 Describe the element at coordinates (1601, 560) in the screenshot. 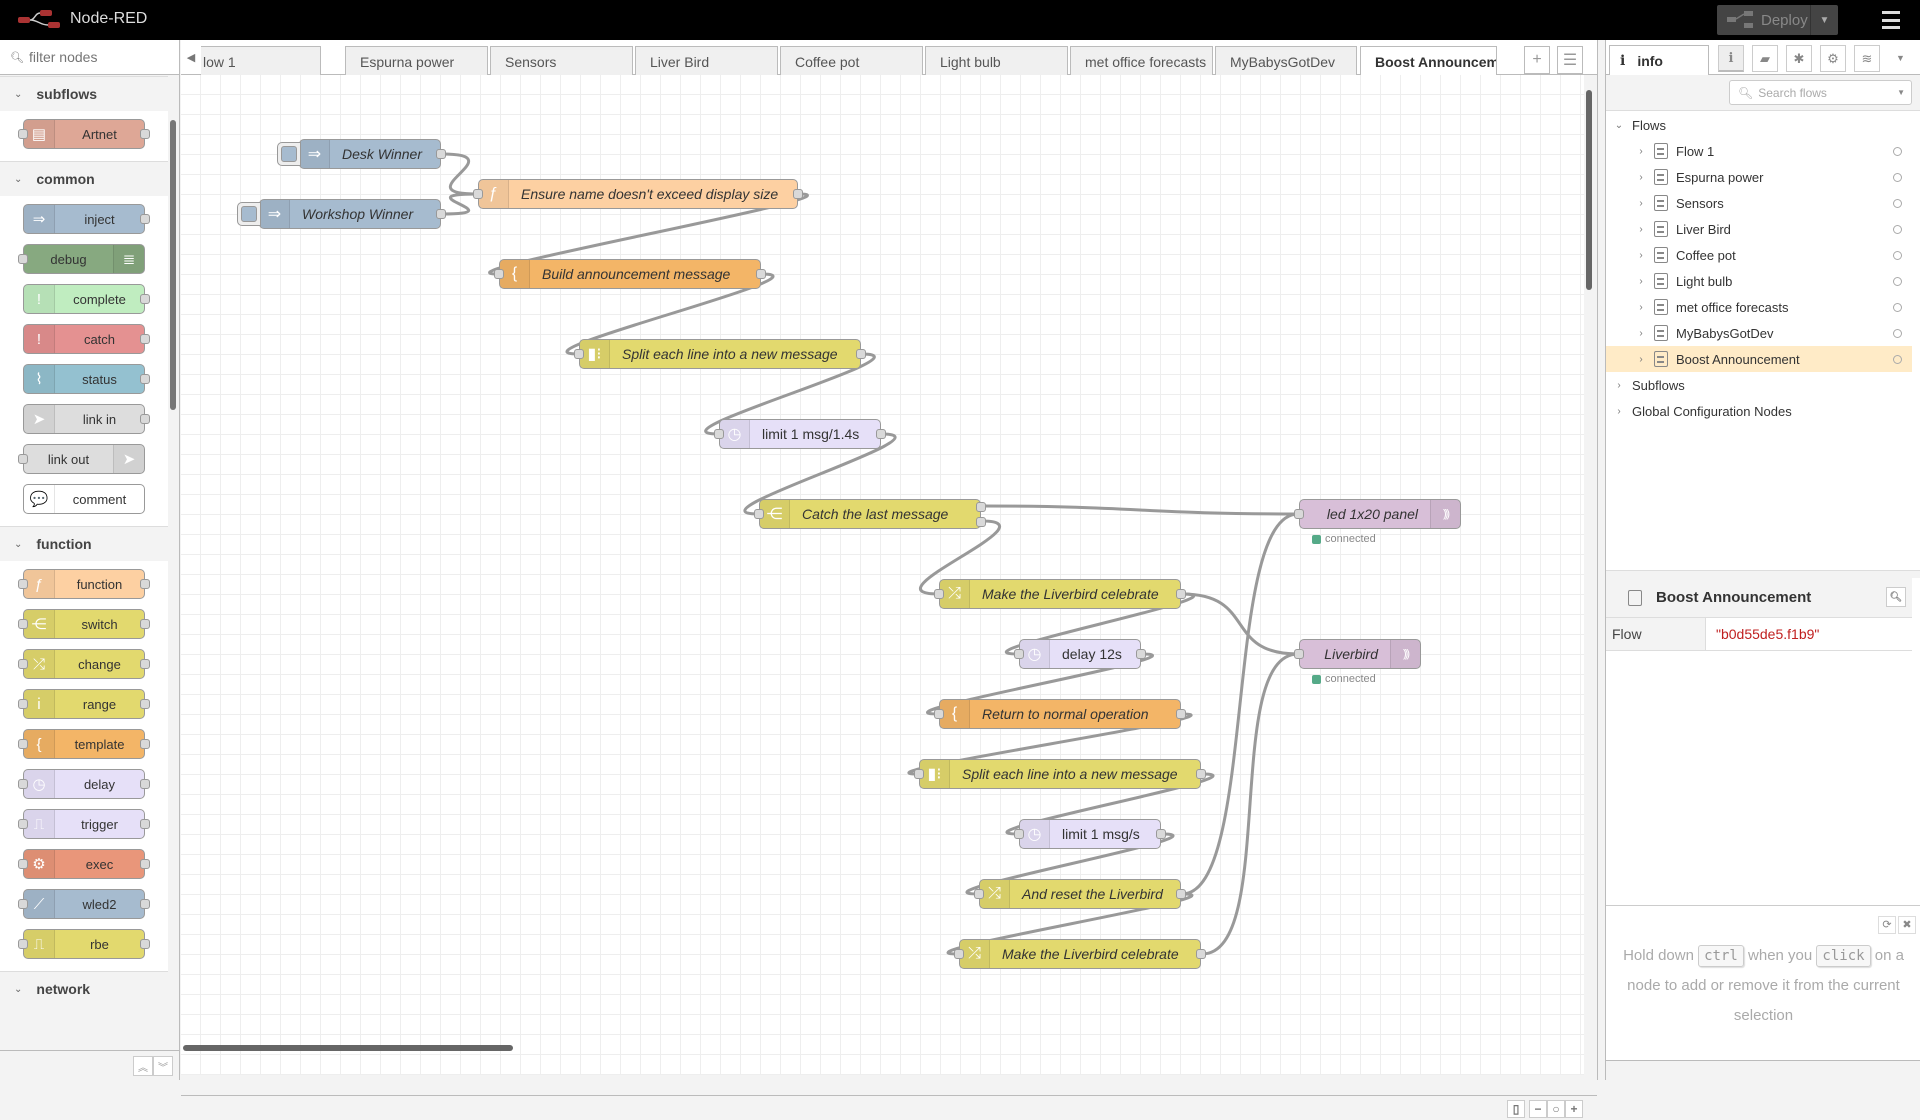

I see `sidebar-resize-handle` at that location.